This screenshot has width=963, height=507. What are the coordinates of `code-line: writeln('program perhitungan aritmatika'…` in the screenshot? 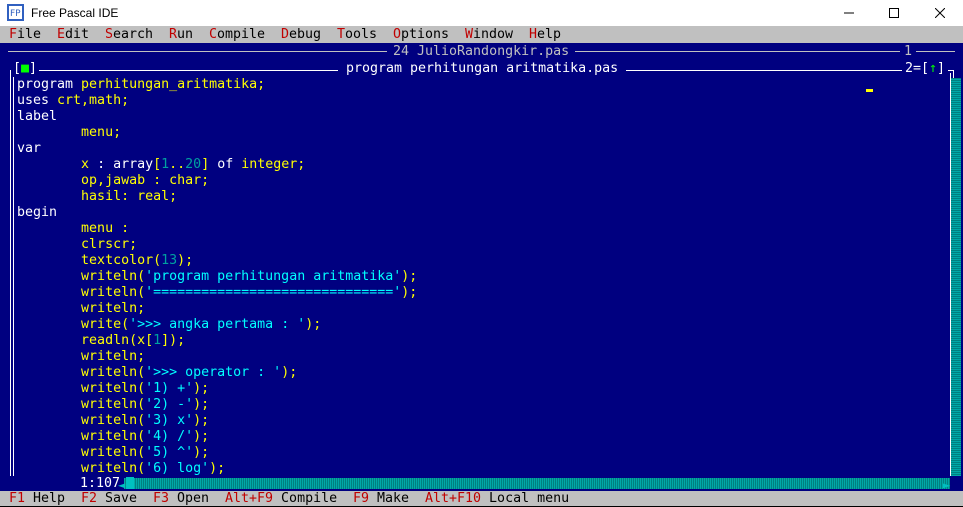 It's located at (482, 277).